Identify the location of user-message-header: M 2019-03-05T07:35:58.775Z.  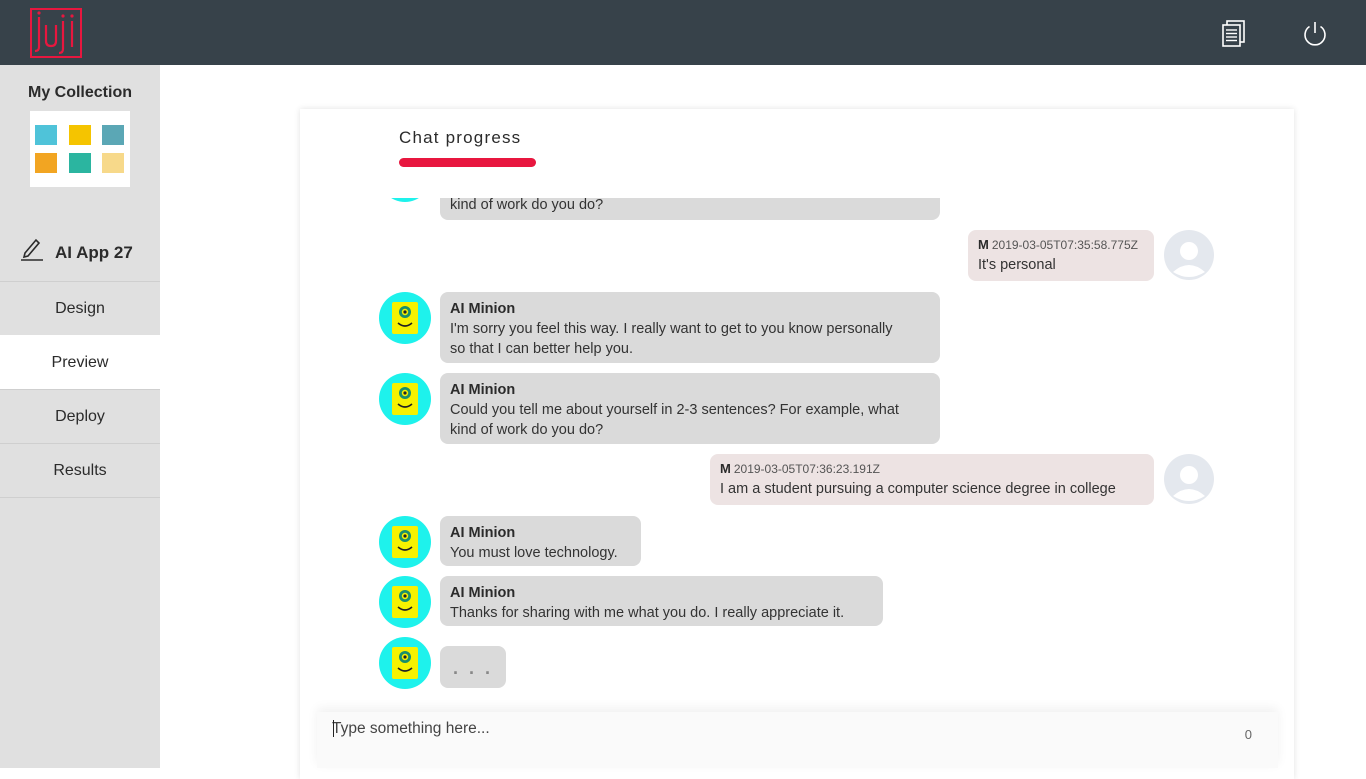
(1061, 245).